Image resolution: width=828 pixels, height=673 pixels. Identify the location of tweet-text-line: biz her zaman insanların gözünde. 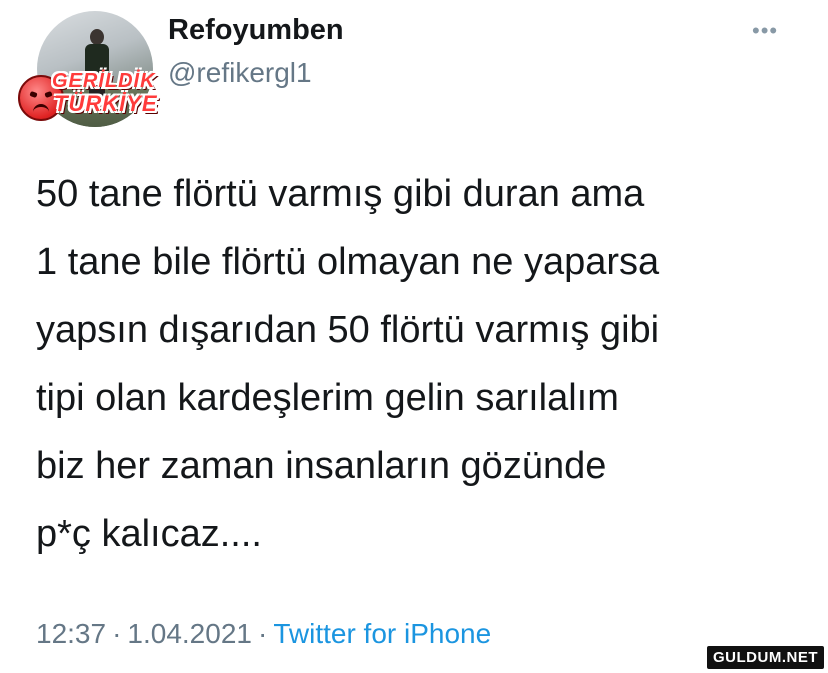
(321, 466).